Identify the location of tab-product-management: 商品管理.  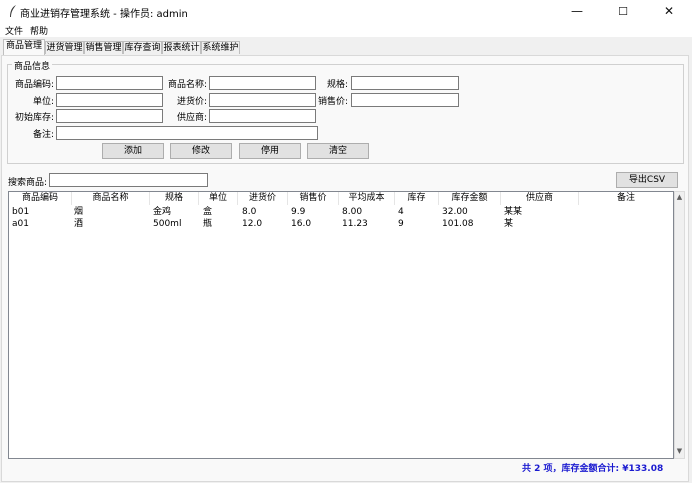
(24, 47).